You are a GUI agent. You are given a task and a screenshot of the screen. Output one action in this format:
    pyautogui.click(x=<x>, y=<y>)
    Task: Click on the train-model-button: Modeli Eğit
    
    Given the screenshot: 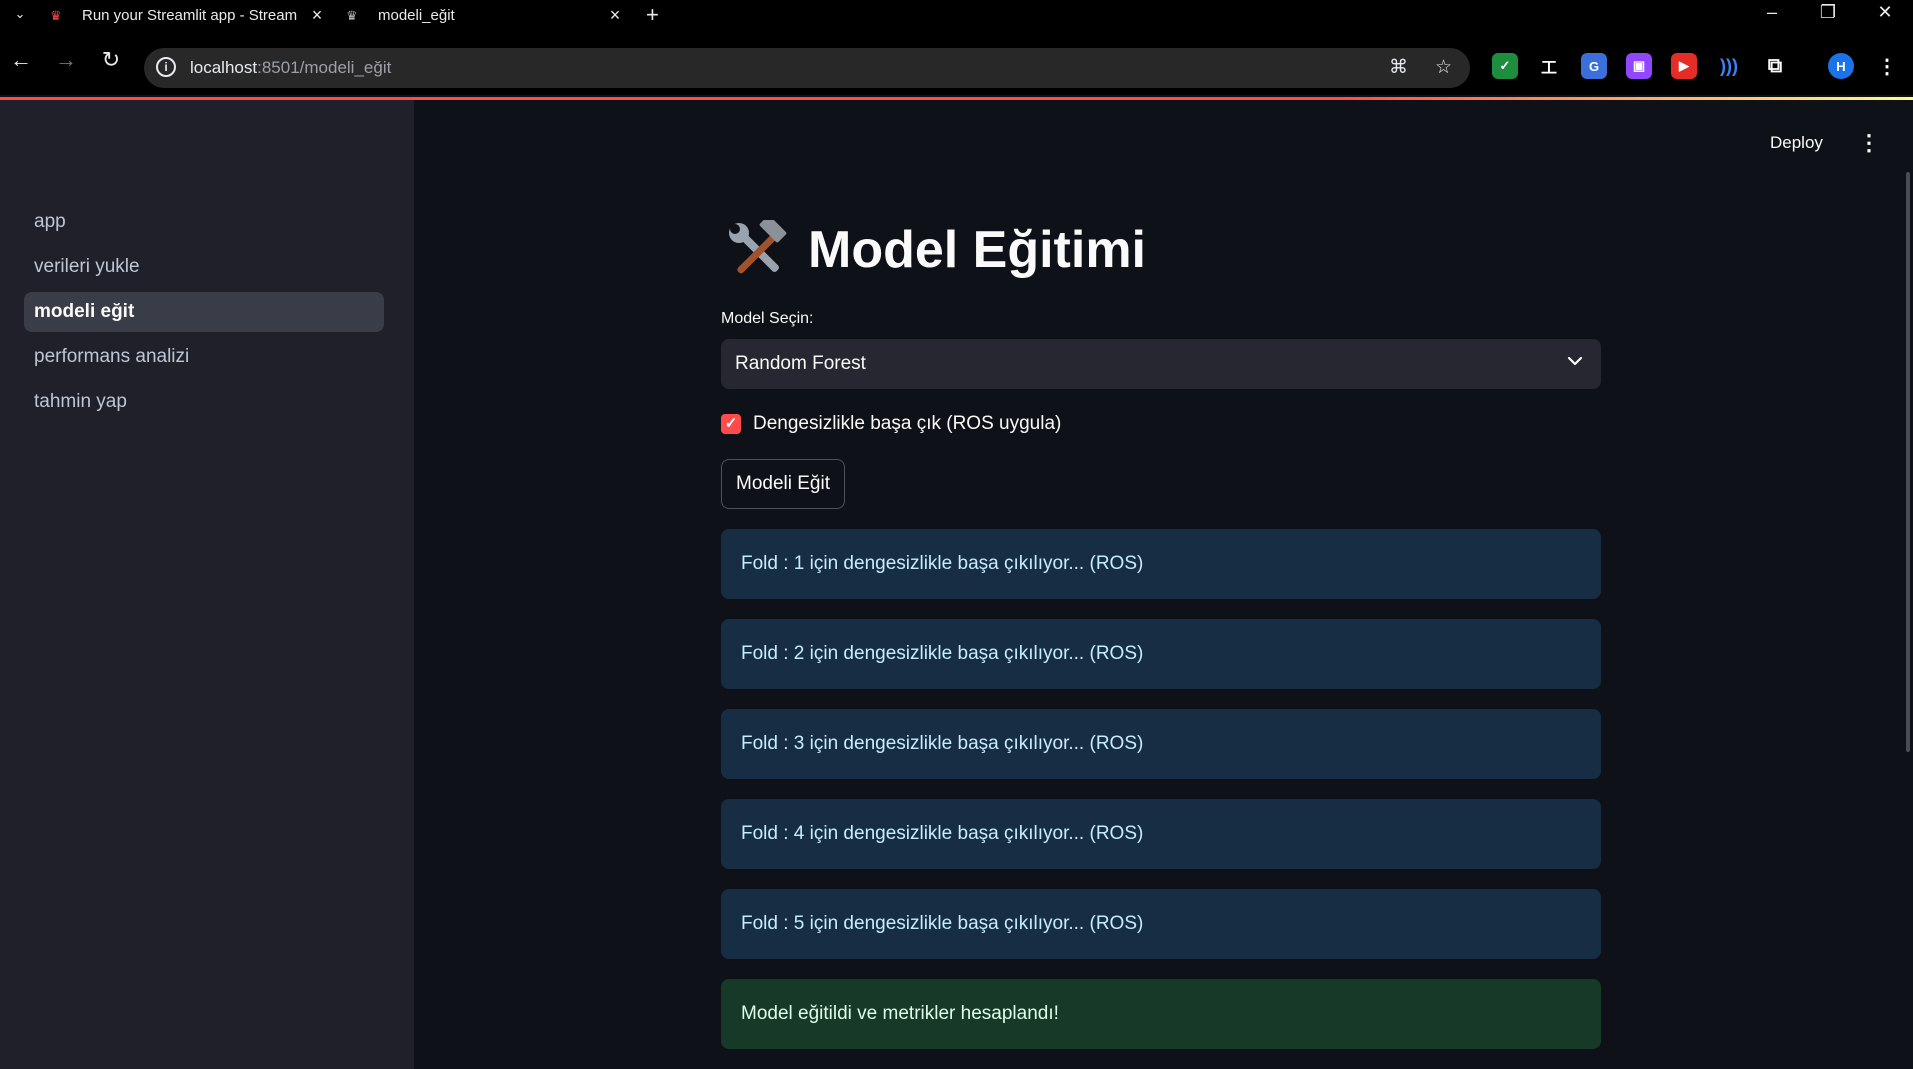 What is the action you would take?
    pyautogui.click(x=783, y=484)
    